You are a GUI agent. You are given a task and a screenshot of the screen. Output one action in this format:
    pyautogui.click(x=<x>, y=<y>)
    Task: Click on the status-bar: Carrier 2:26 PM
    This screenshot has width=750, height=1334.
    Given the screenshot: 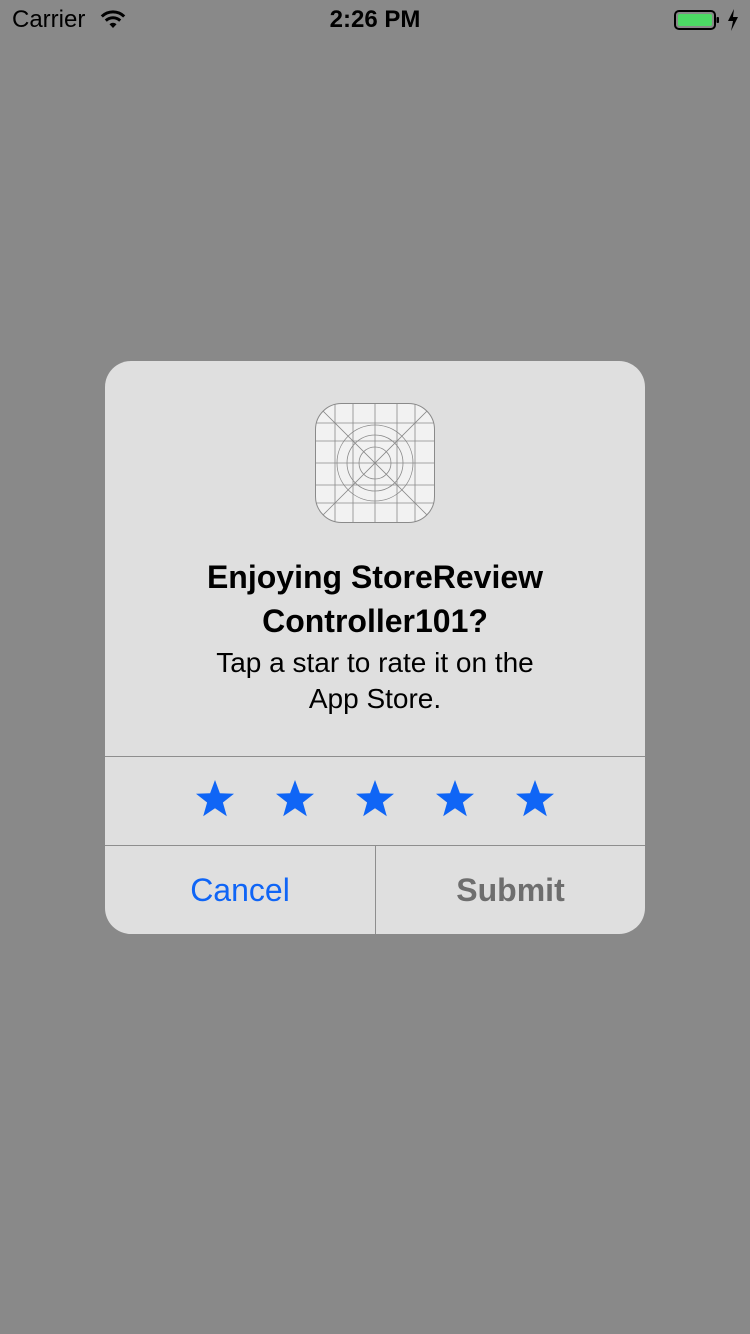 What is the action you would take?
    pyautogui.click(x=375, y=20)
    